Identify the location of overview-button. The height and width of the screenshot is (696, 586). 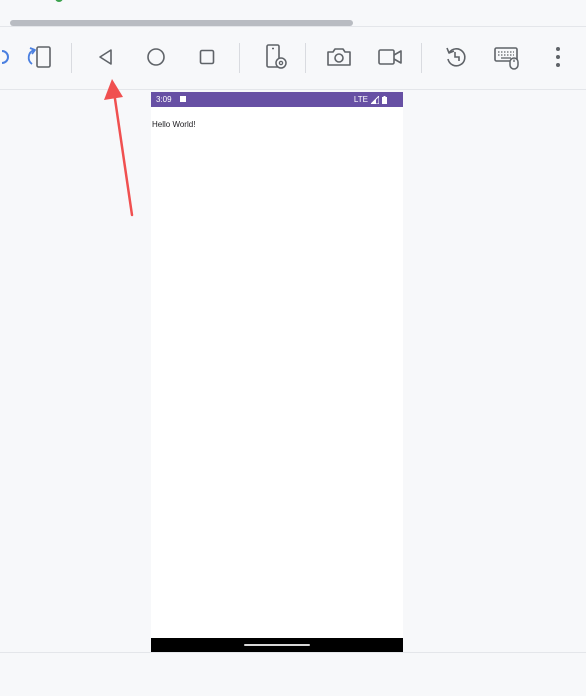
(207, 57).